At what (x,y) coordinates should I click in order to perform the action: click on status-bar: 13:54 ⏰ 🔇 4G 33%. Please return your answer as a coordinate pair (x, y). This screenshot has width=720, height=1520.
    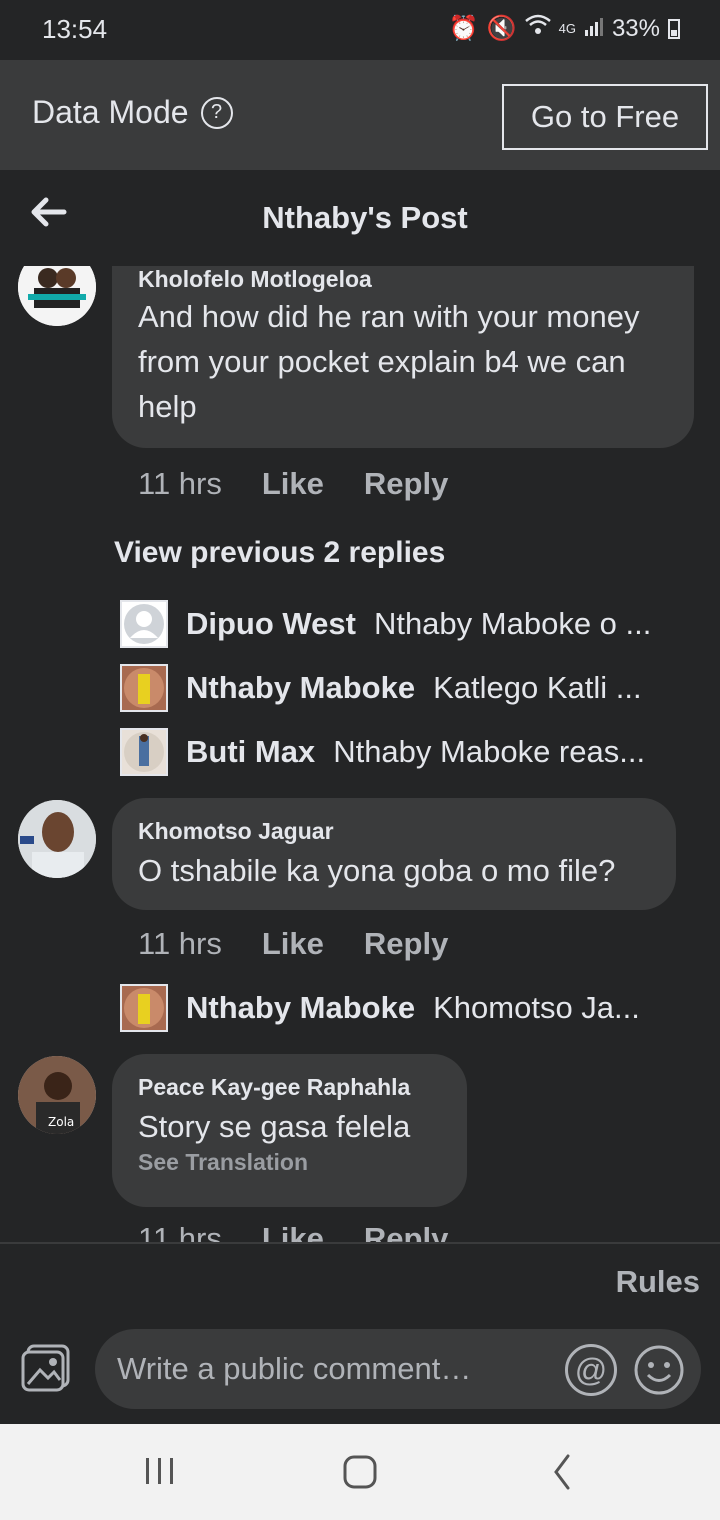
    Looking at the image, I should click on (360, 30).